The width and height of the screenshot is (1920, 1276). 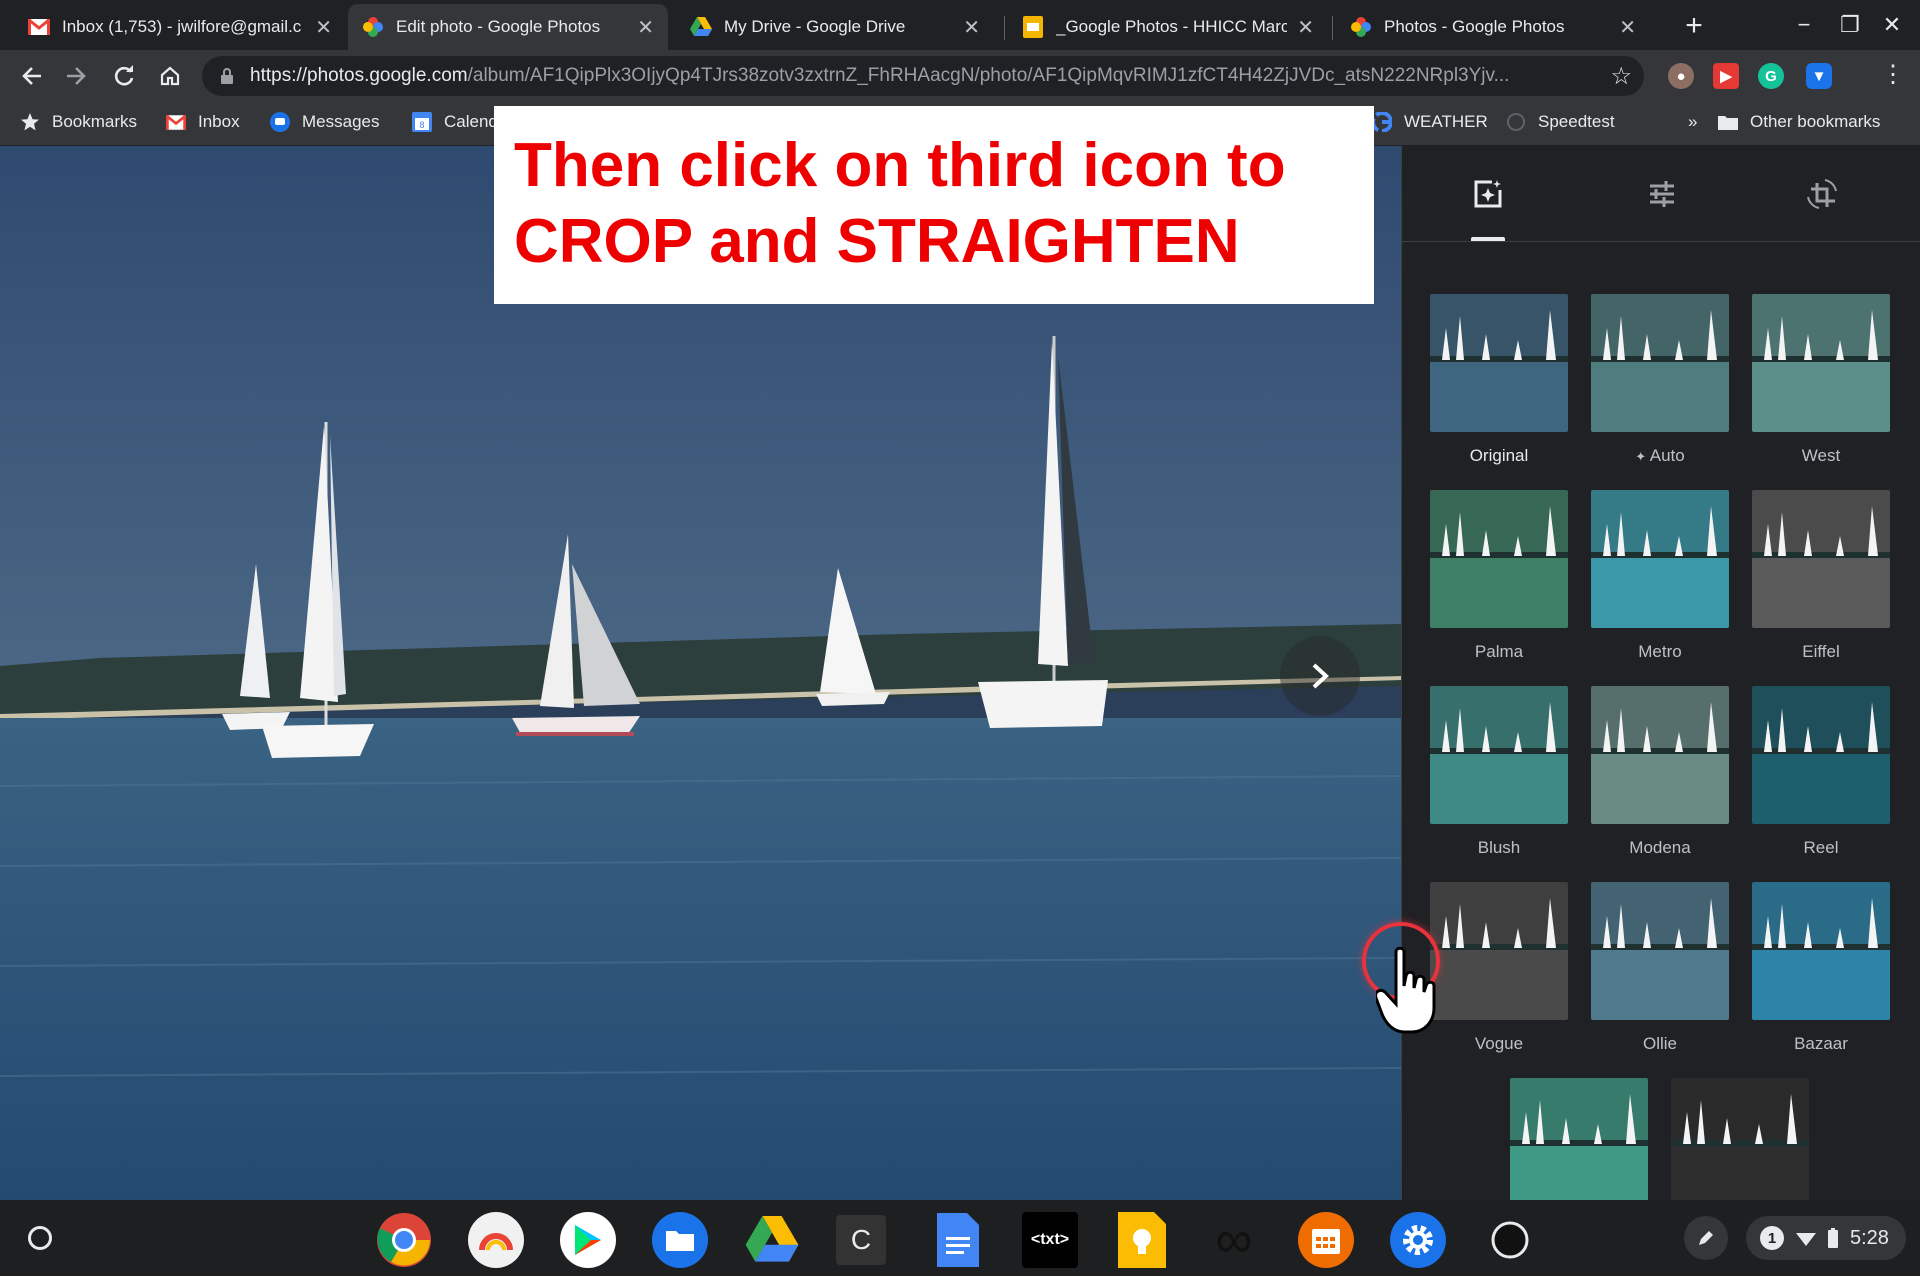 I want to click on back-button, so click(x=32, y=76).